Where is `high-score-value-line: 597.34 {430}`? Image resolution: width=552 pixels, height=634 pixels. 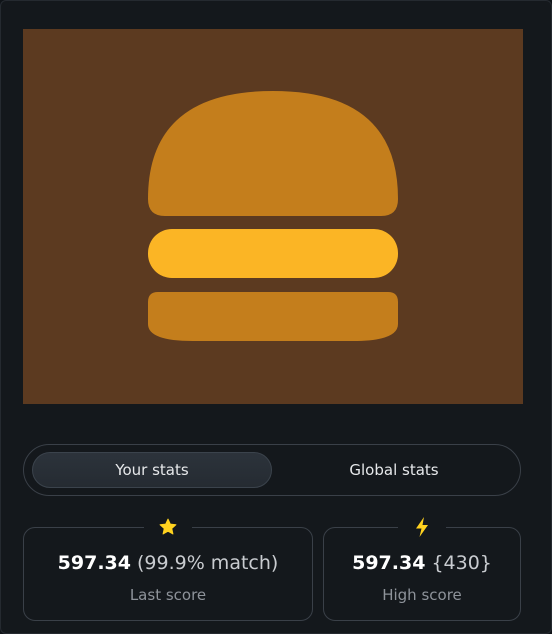
high-score-value-line: 597.34 {430} is located at coordinates (422, 563).